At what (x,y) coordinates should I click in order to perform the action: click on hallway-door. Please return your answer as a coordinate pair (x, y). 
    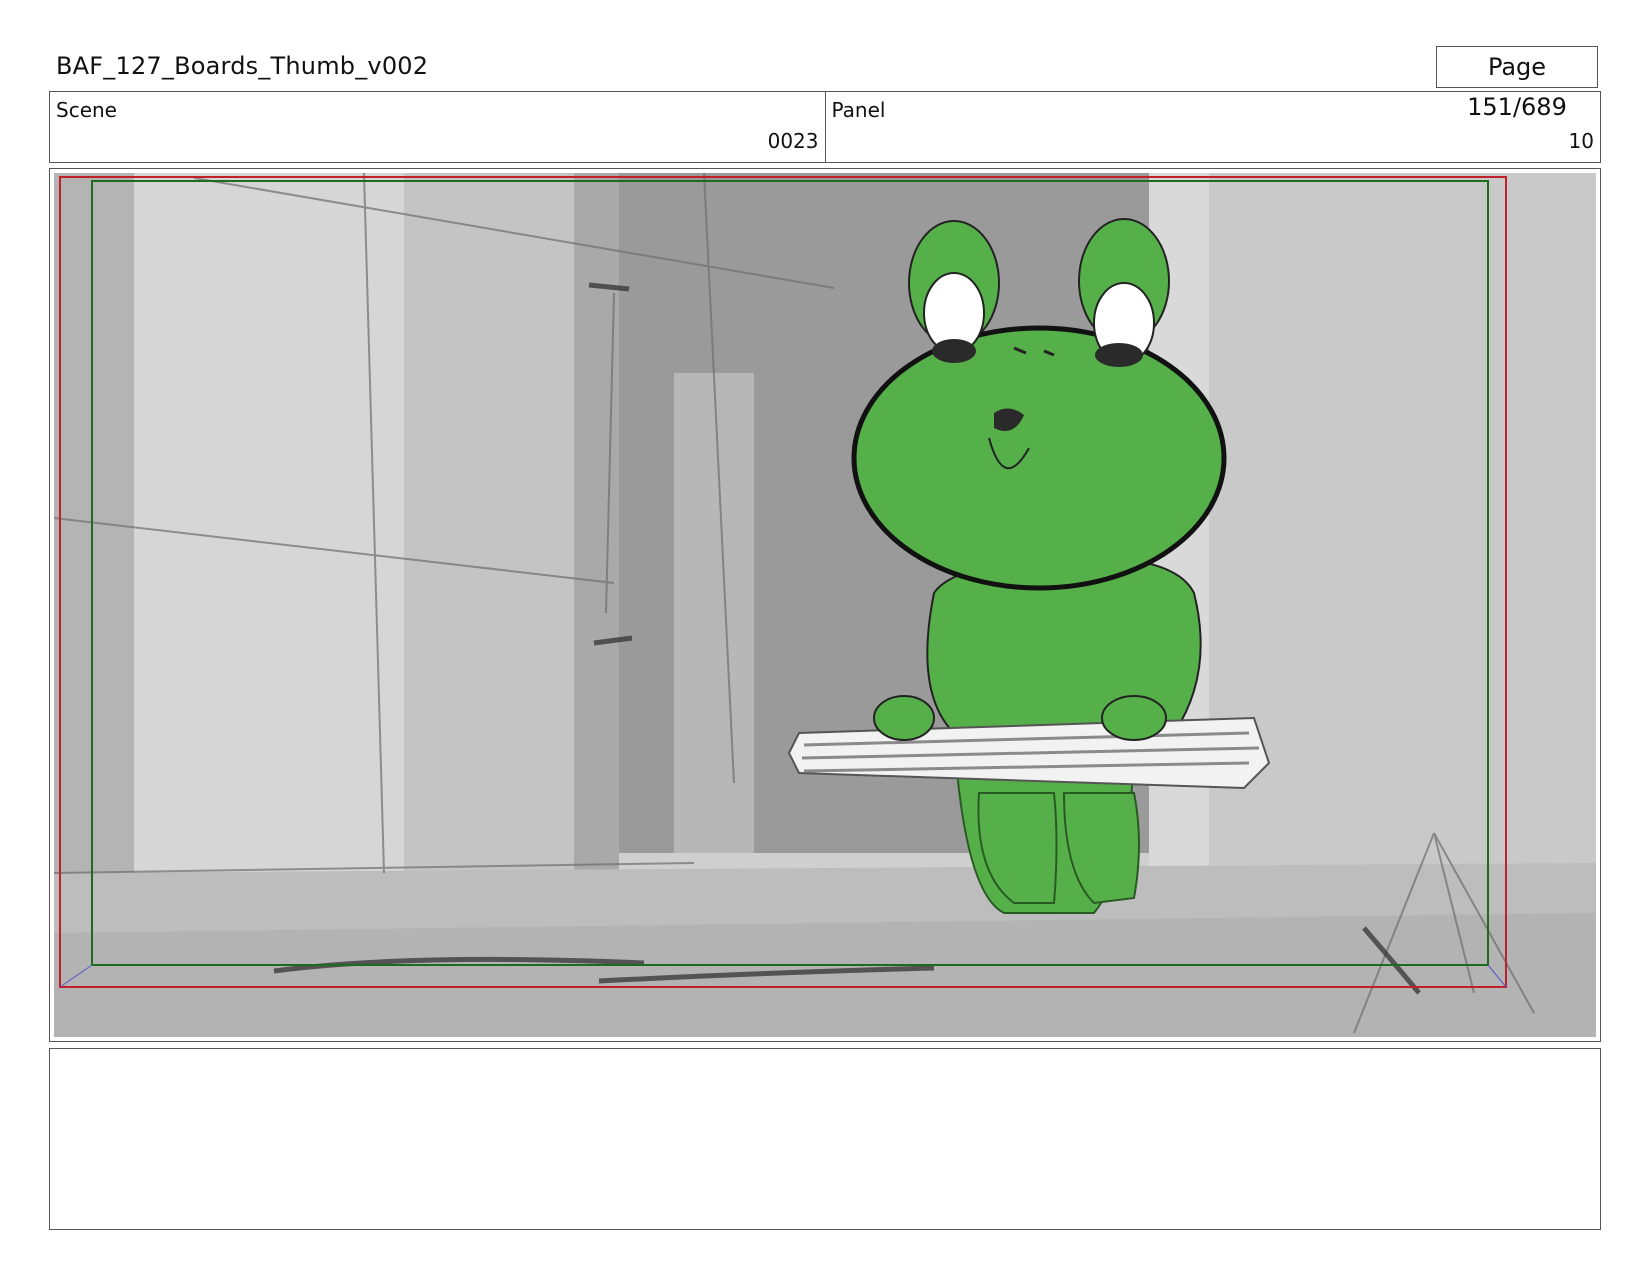
    Looking at the image, I should click on (714, 613).